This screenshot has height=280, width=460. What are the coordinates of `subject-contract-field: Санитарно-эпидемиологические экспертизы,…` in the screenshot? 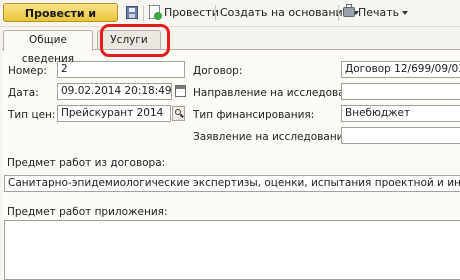 It's located at (232, 183).